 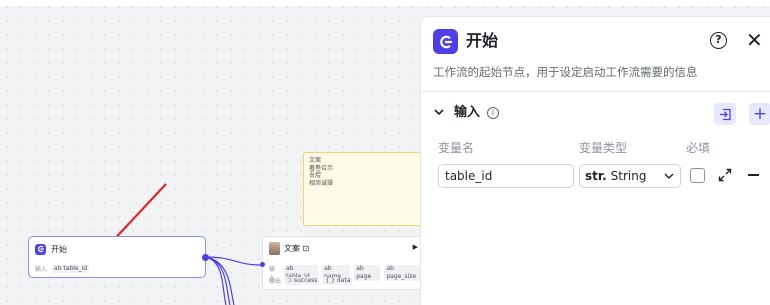 I want to click on close-icon: ✕, so click(x=754, y=40).